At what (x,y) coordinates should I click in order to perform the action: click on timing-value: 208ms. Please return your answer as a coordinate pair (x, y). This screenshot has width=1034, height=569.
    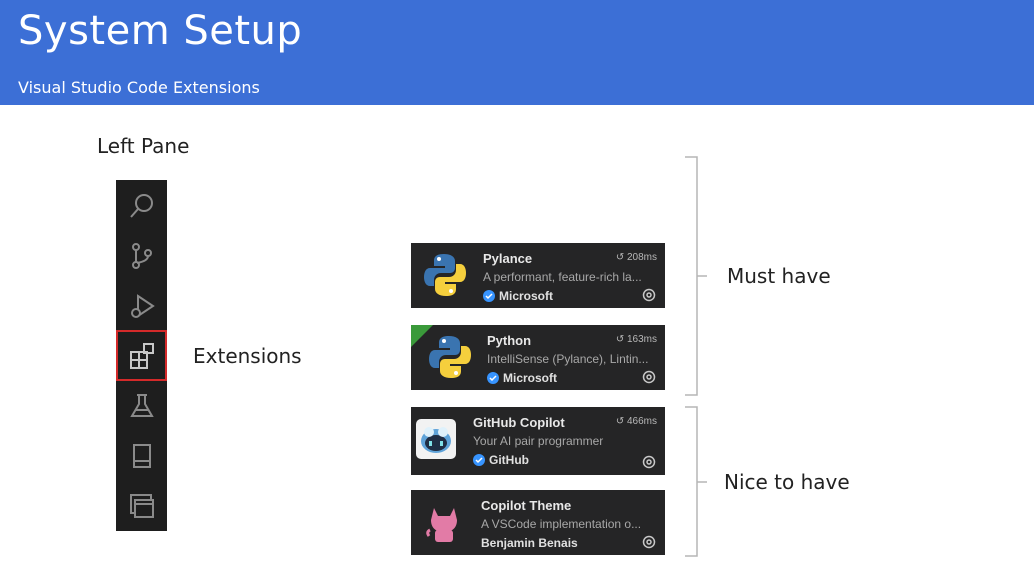
    Looking at the image, I should click on (641, 257).